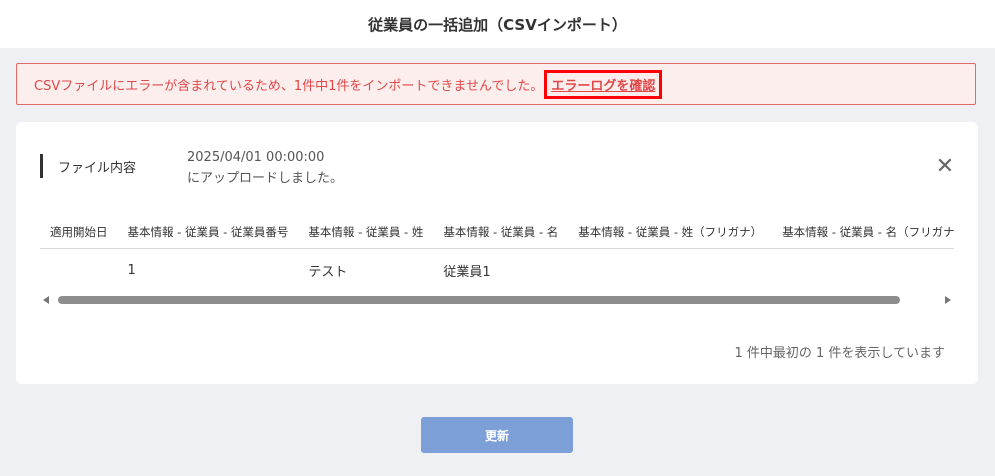  What do you see at coordinates (265, 178) in the screenshot?
I see `upload-note: にアップロードしました。` at bounding box center [265, 178].